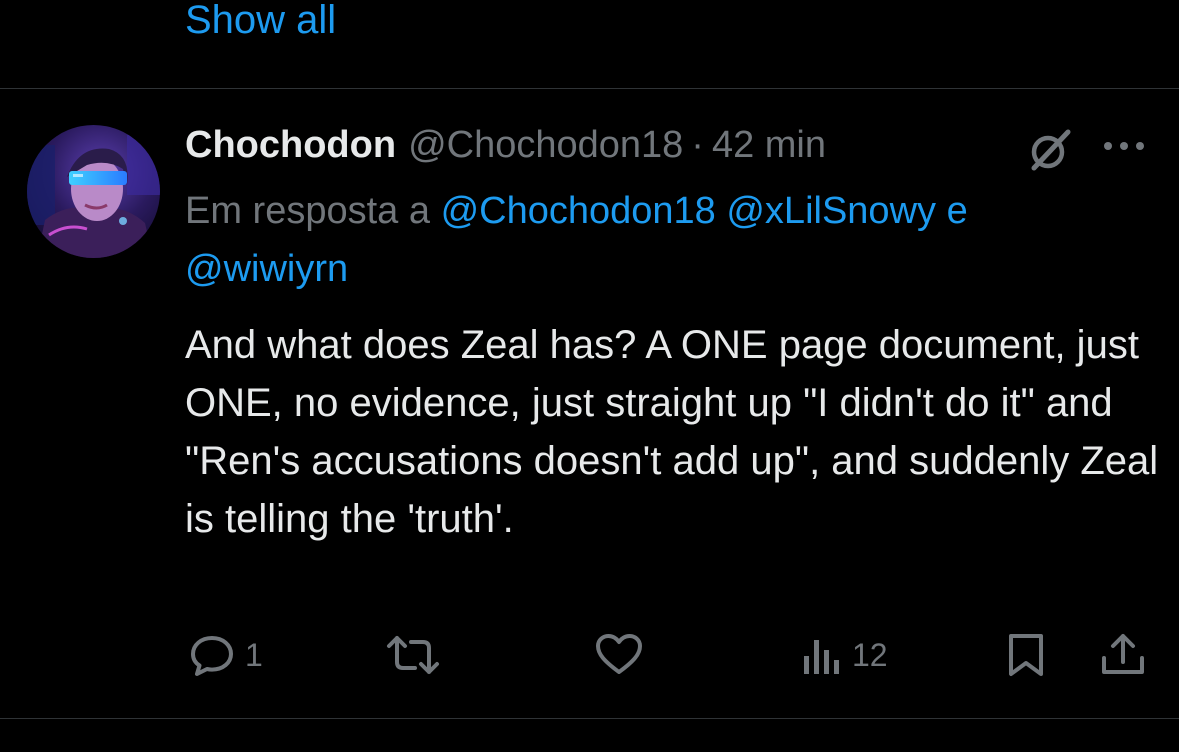  What do you see at coordinates (589, 88) in the screenshot?
I see `divider-top` at bounding box center [589, 88].